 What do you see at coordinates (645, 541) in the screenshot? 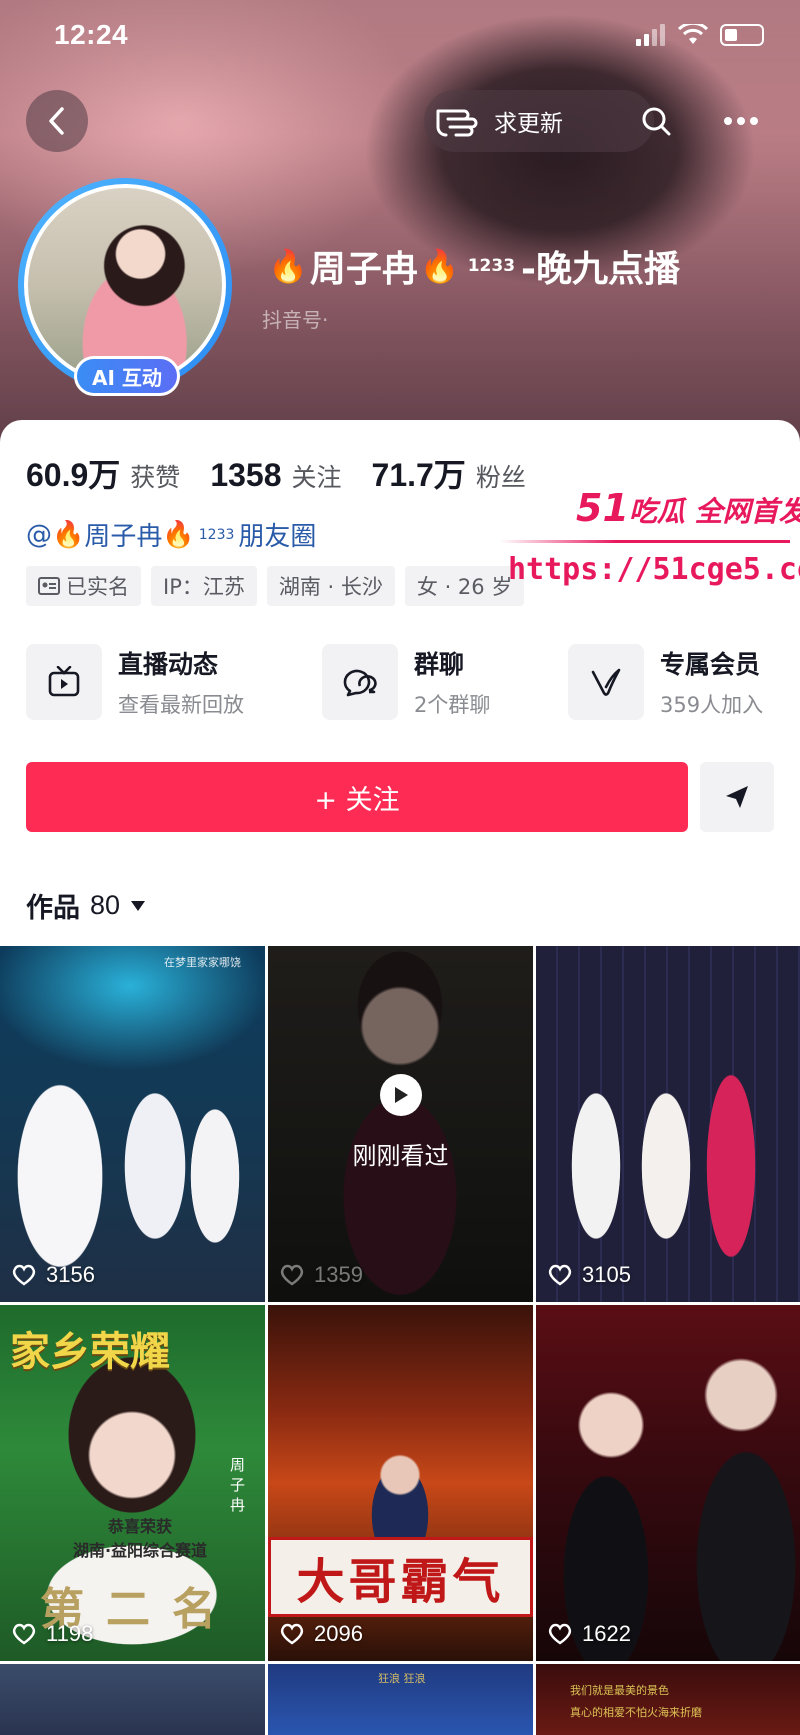
I see `watermark-line` at bounding box center [645, 541].